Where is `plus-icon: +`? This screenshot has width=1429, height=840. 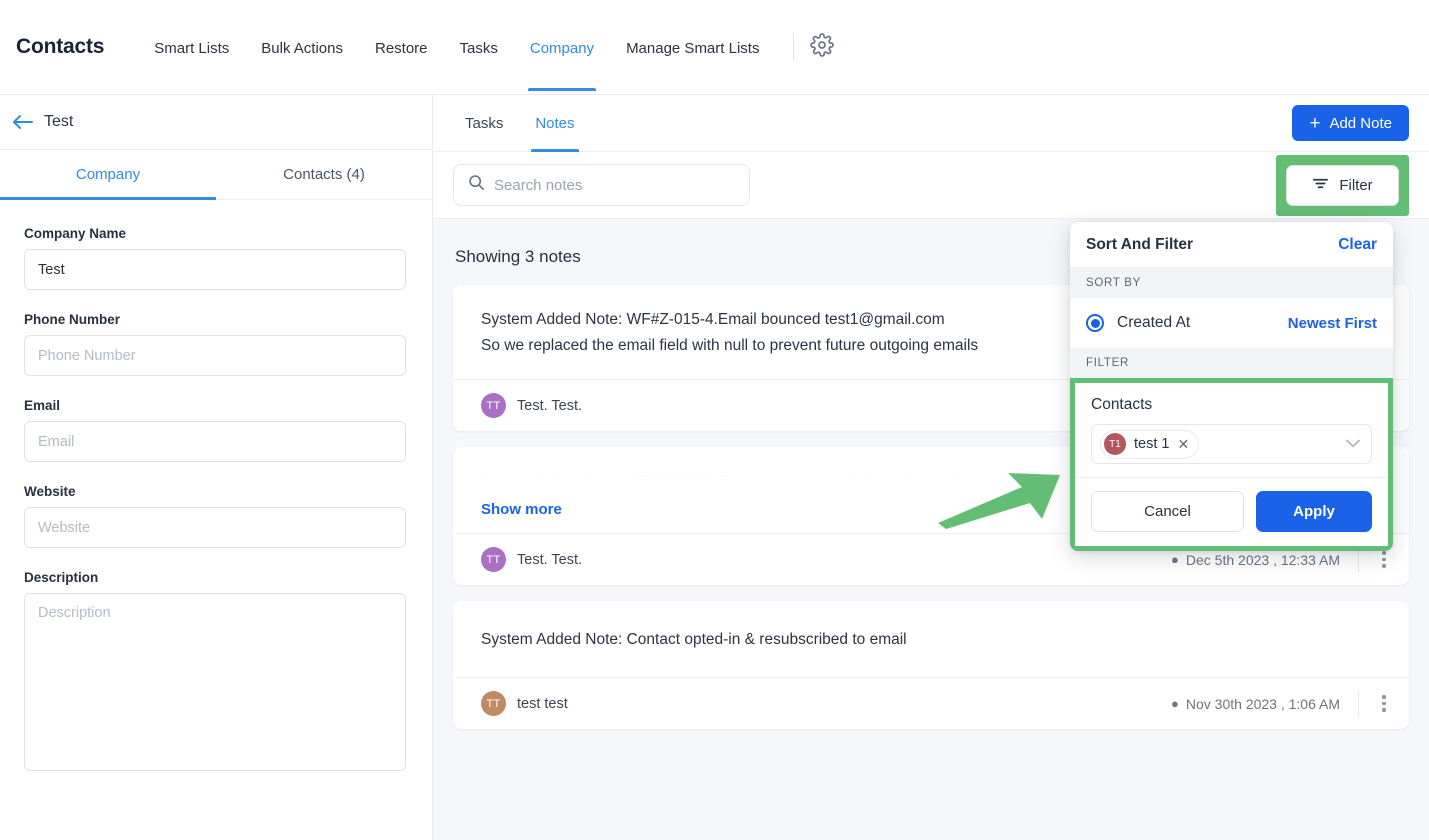 plus-icon: + is located at coordinates (1315, 123).